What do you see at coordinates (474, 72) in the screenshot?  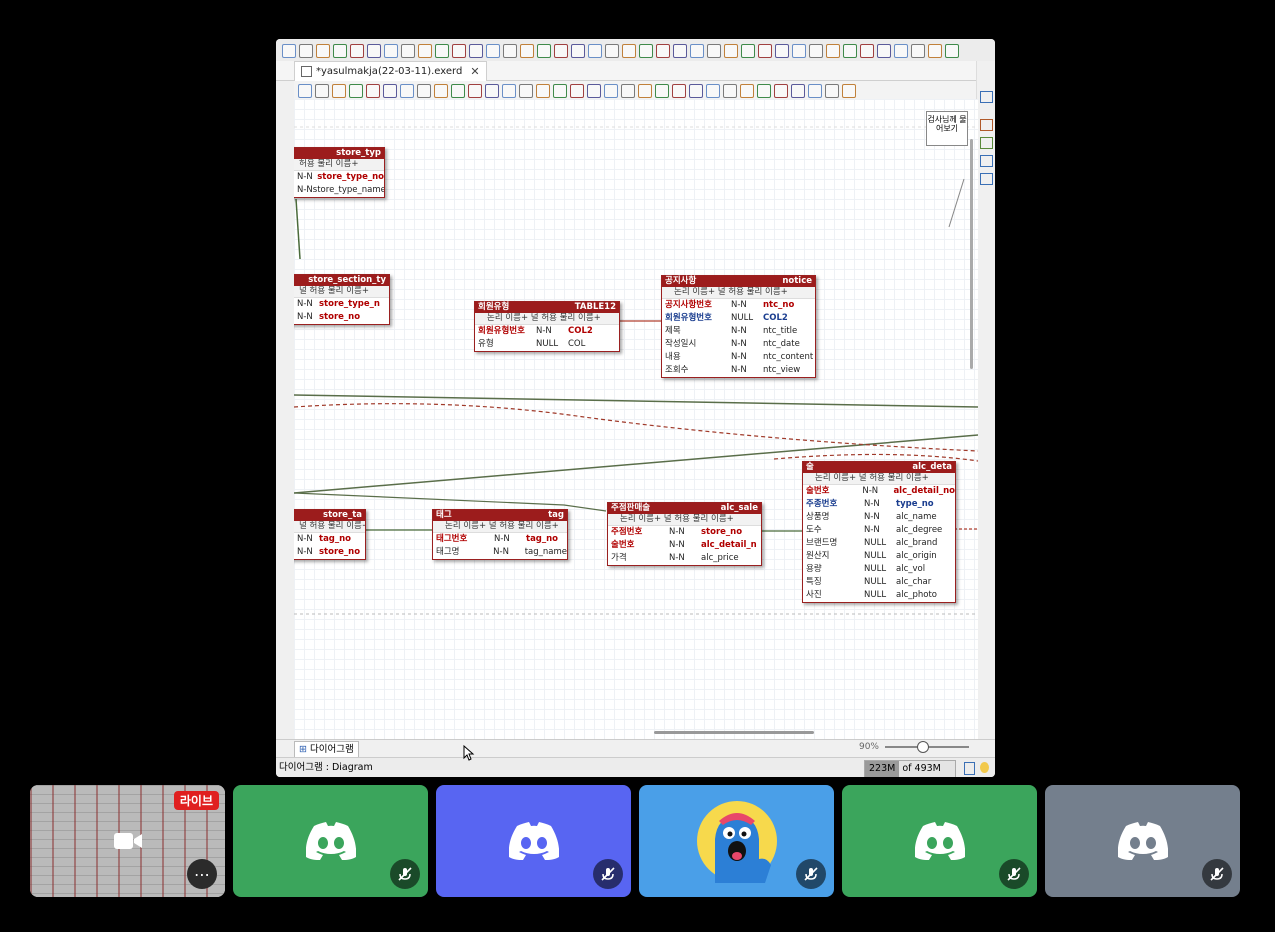 I see `close-icon: ✕` at bounding box center [474, 72].